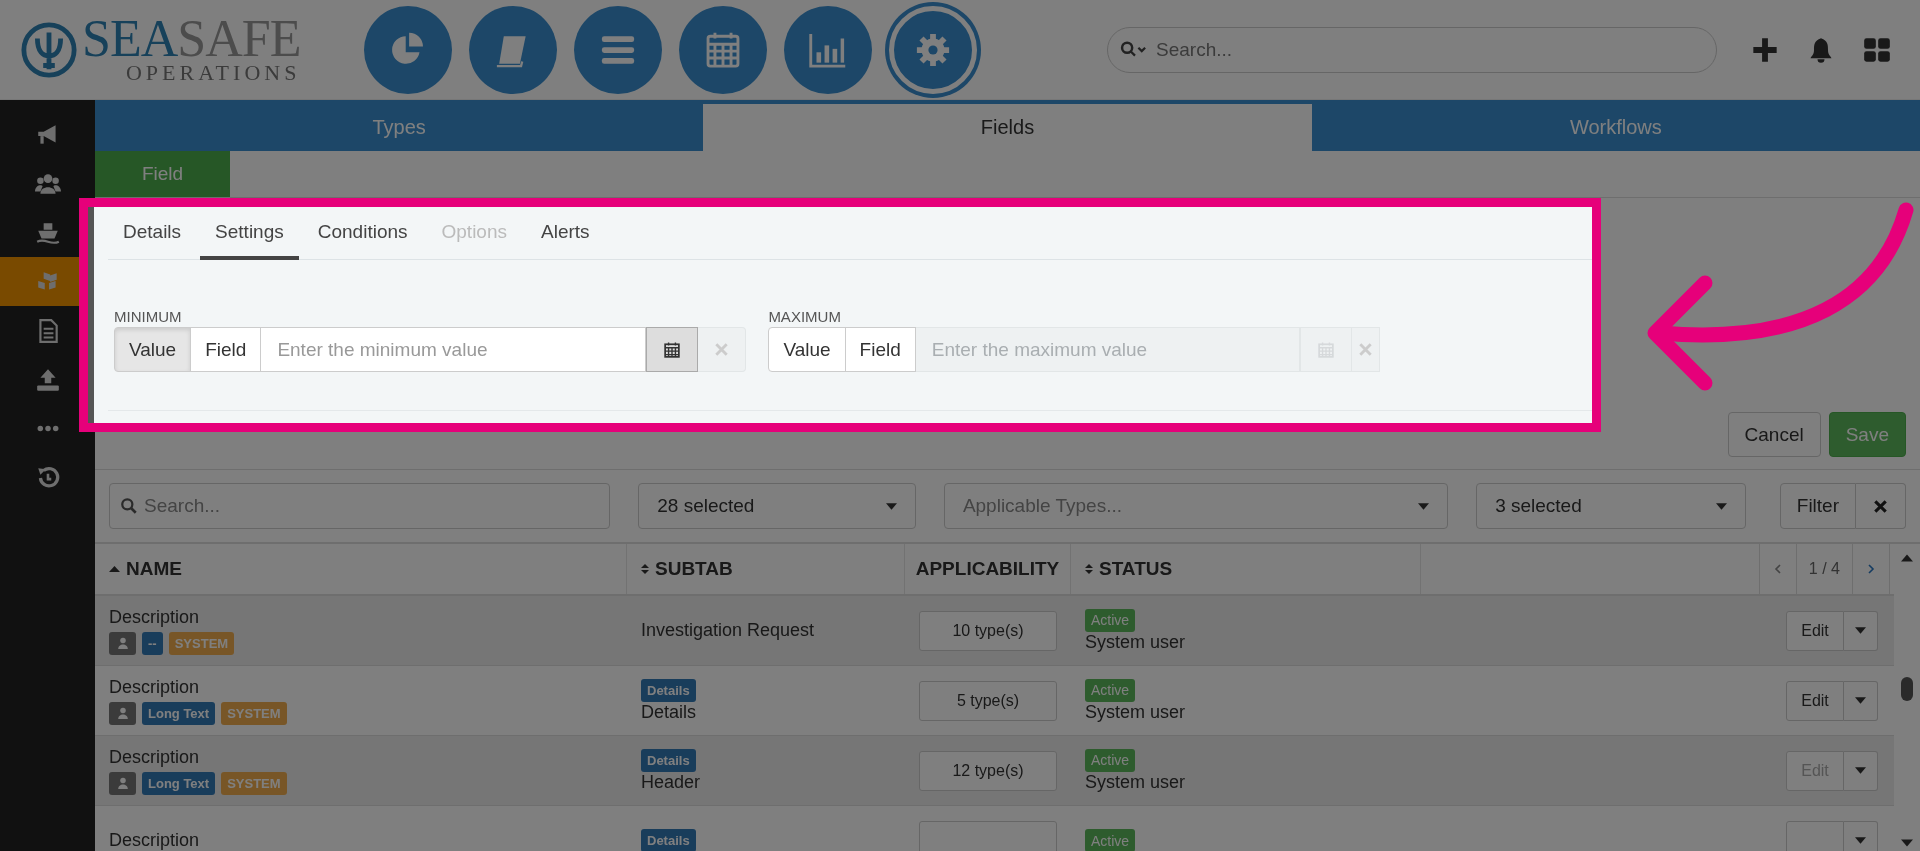 This screenshot has width=1920, height=851. Describe the element at coordinates (362, 233) in the screenshot. I see `tab: Conditions` at that location.